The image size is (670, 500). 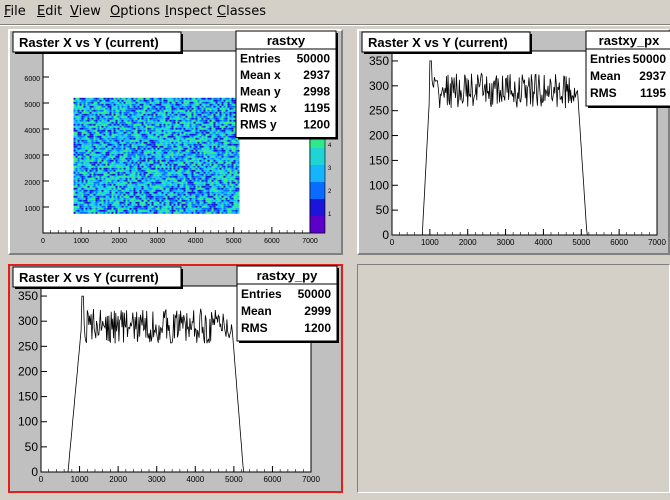 I want to click on palette-tick-label: 1, so click(x=330, y=215).